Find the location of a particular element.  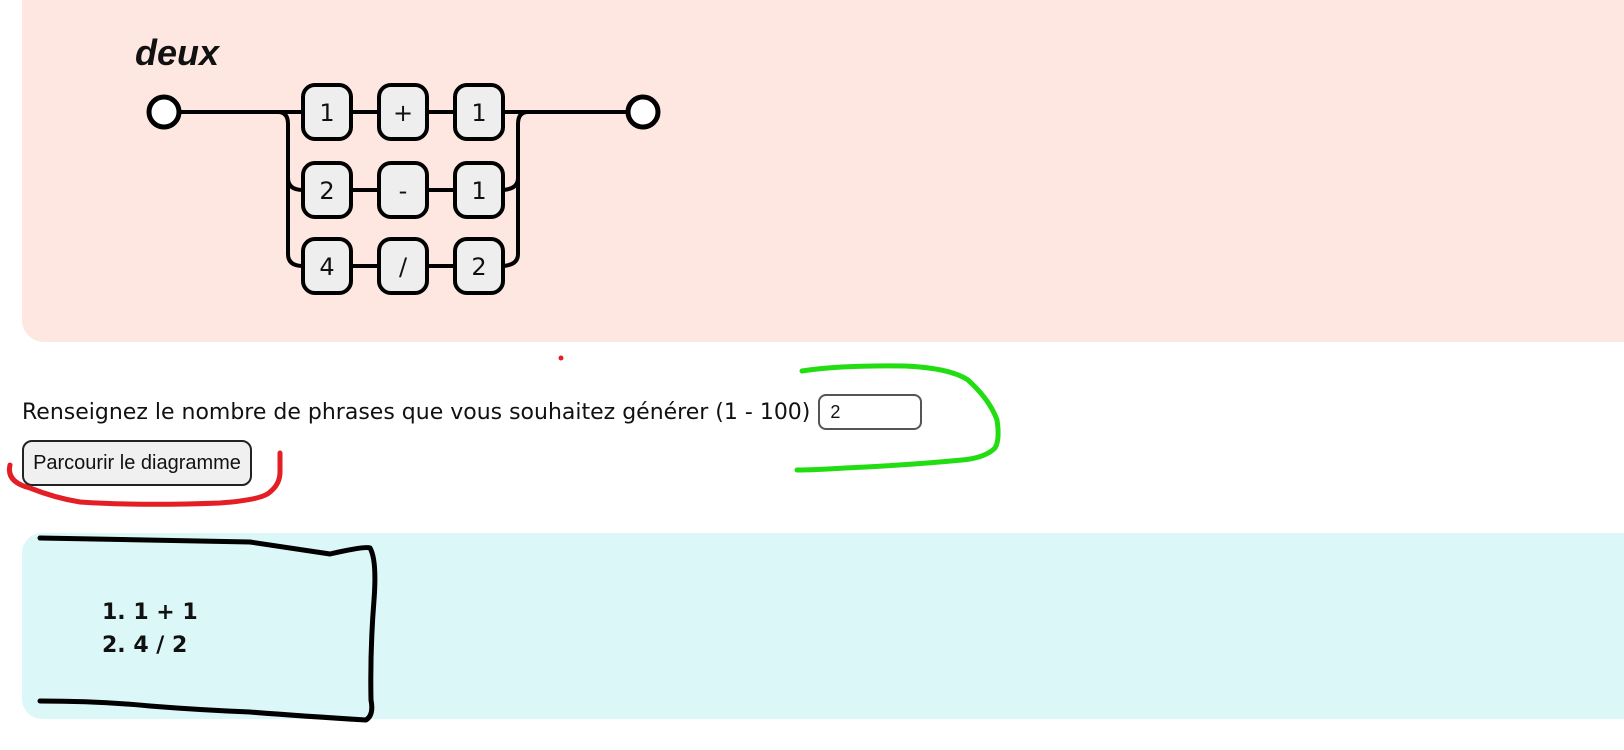

result-text: 4 / 2 is located at coordinates (160, 645).